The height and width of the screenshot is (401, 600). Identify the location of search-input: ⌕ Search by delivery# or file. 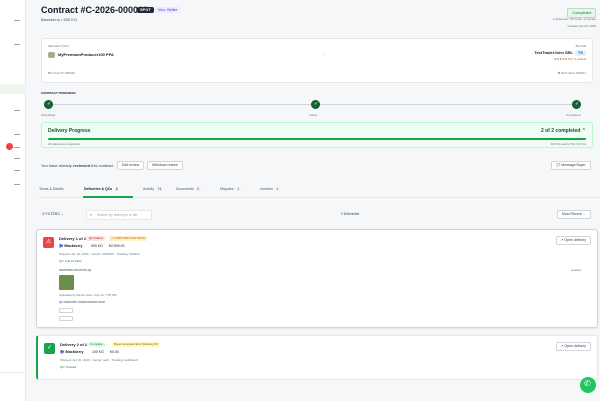
(119, 215).